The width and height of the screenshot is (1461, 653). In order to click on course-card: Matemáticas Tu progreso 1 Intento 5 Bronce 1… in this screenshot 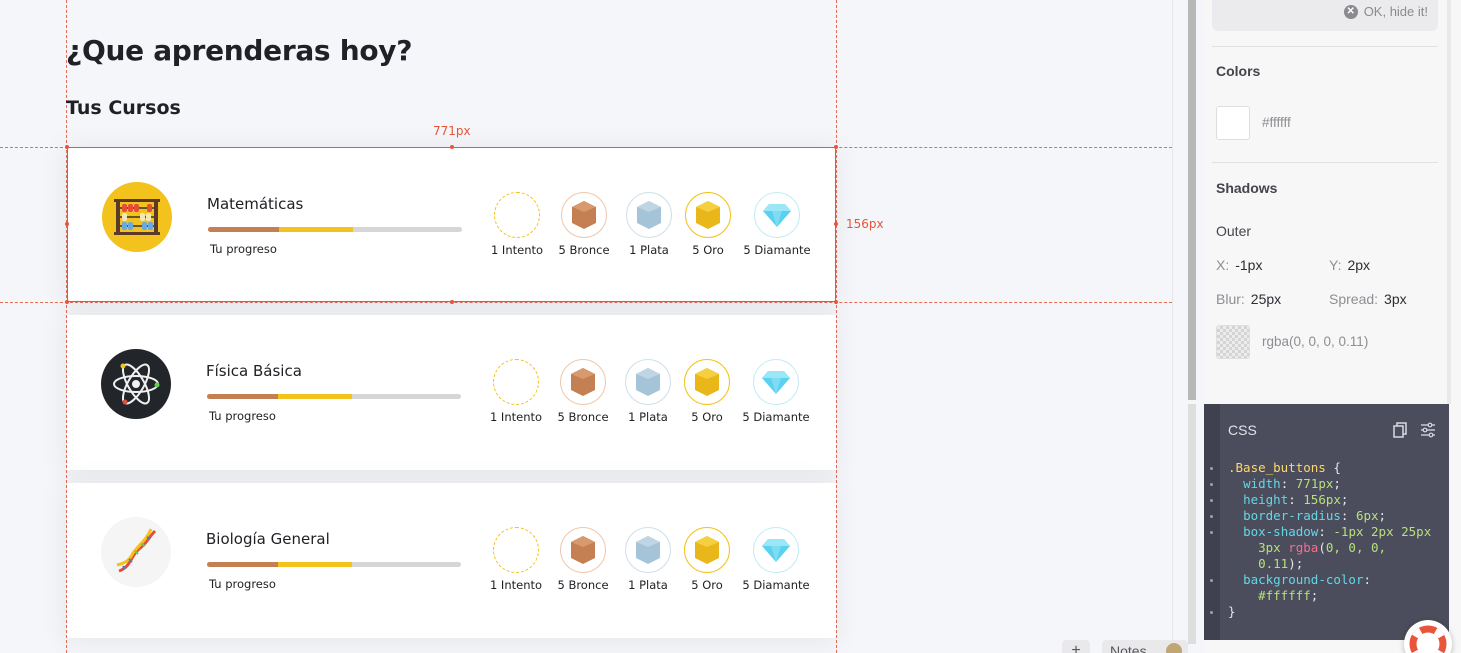, I will do `click(451, 224)`.